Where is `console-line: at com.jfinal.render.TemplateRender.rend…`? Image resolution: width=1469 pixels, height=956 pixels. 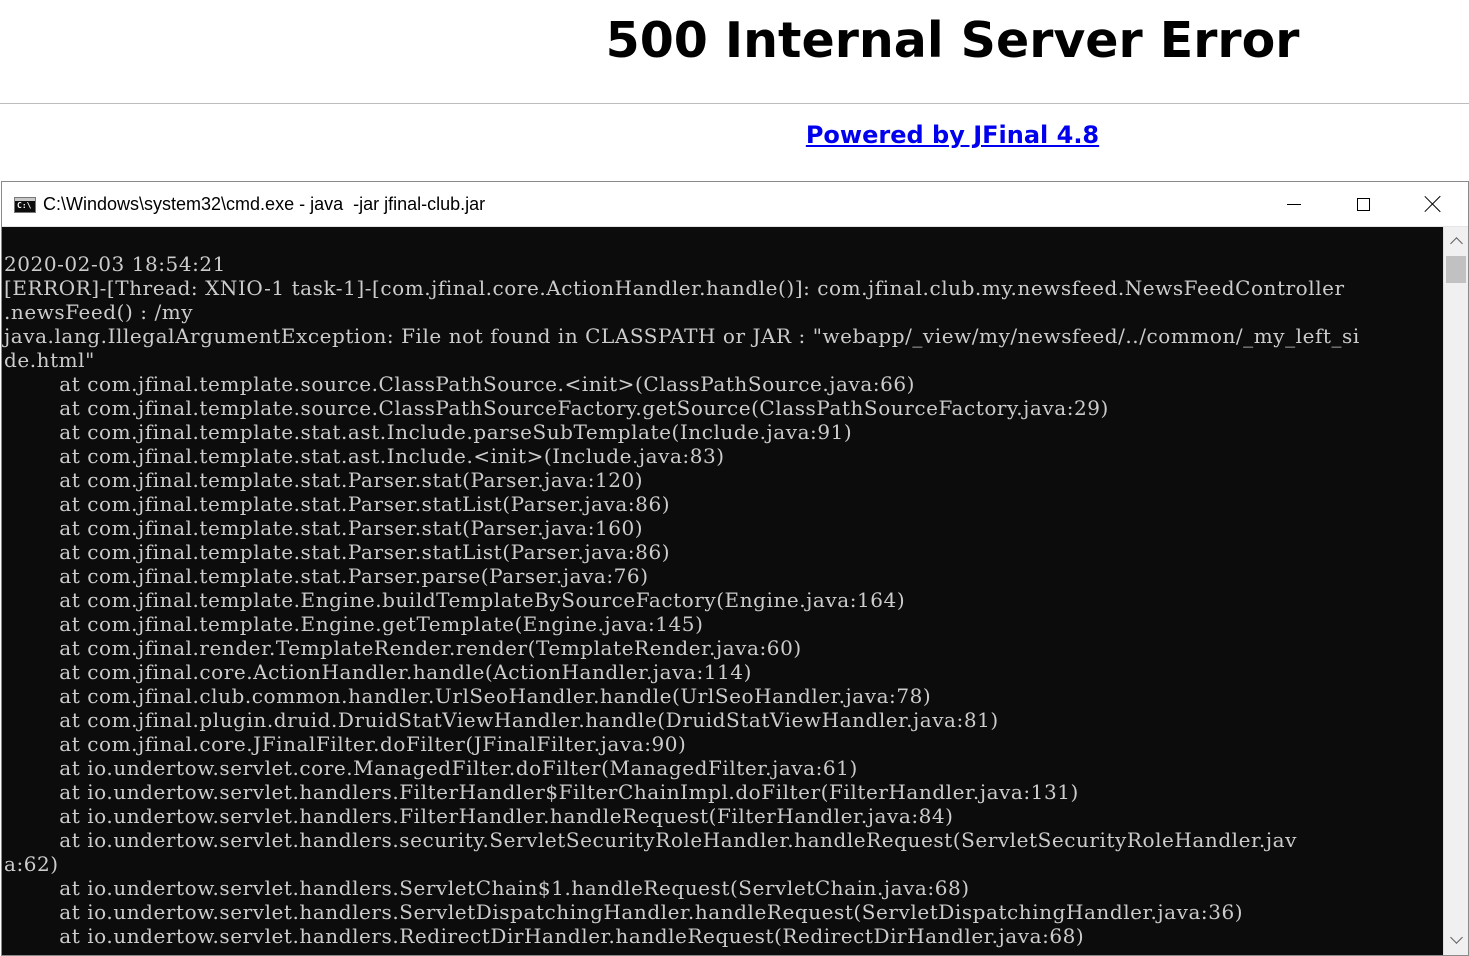
console-line: at com.jfinal.render.TemplateRender.rend… is located at coordinates (403, 648).